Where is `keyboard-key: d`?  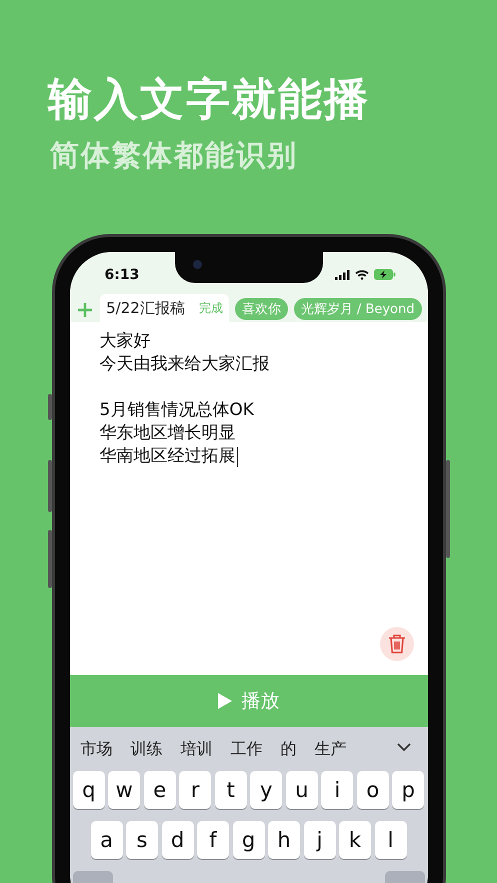 keyboard-key: d is located at coordinates (178, 840).